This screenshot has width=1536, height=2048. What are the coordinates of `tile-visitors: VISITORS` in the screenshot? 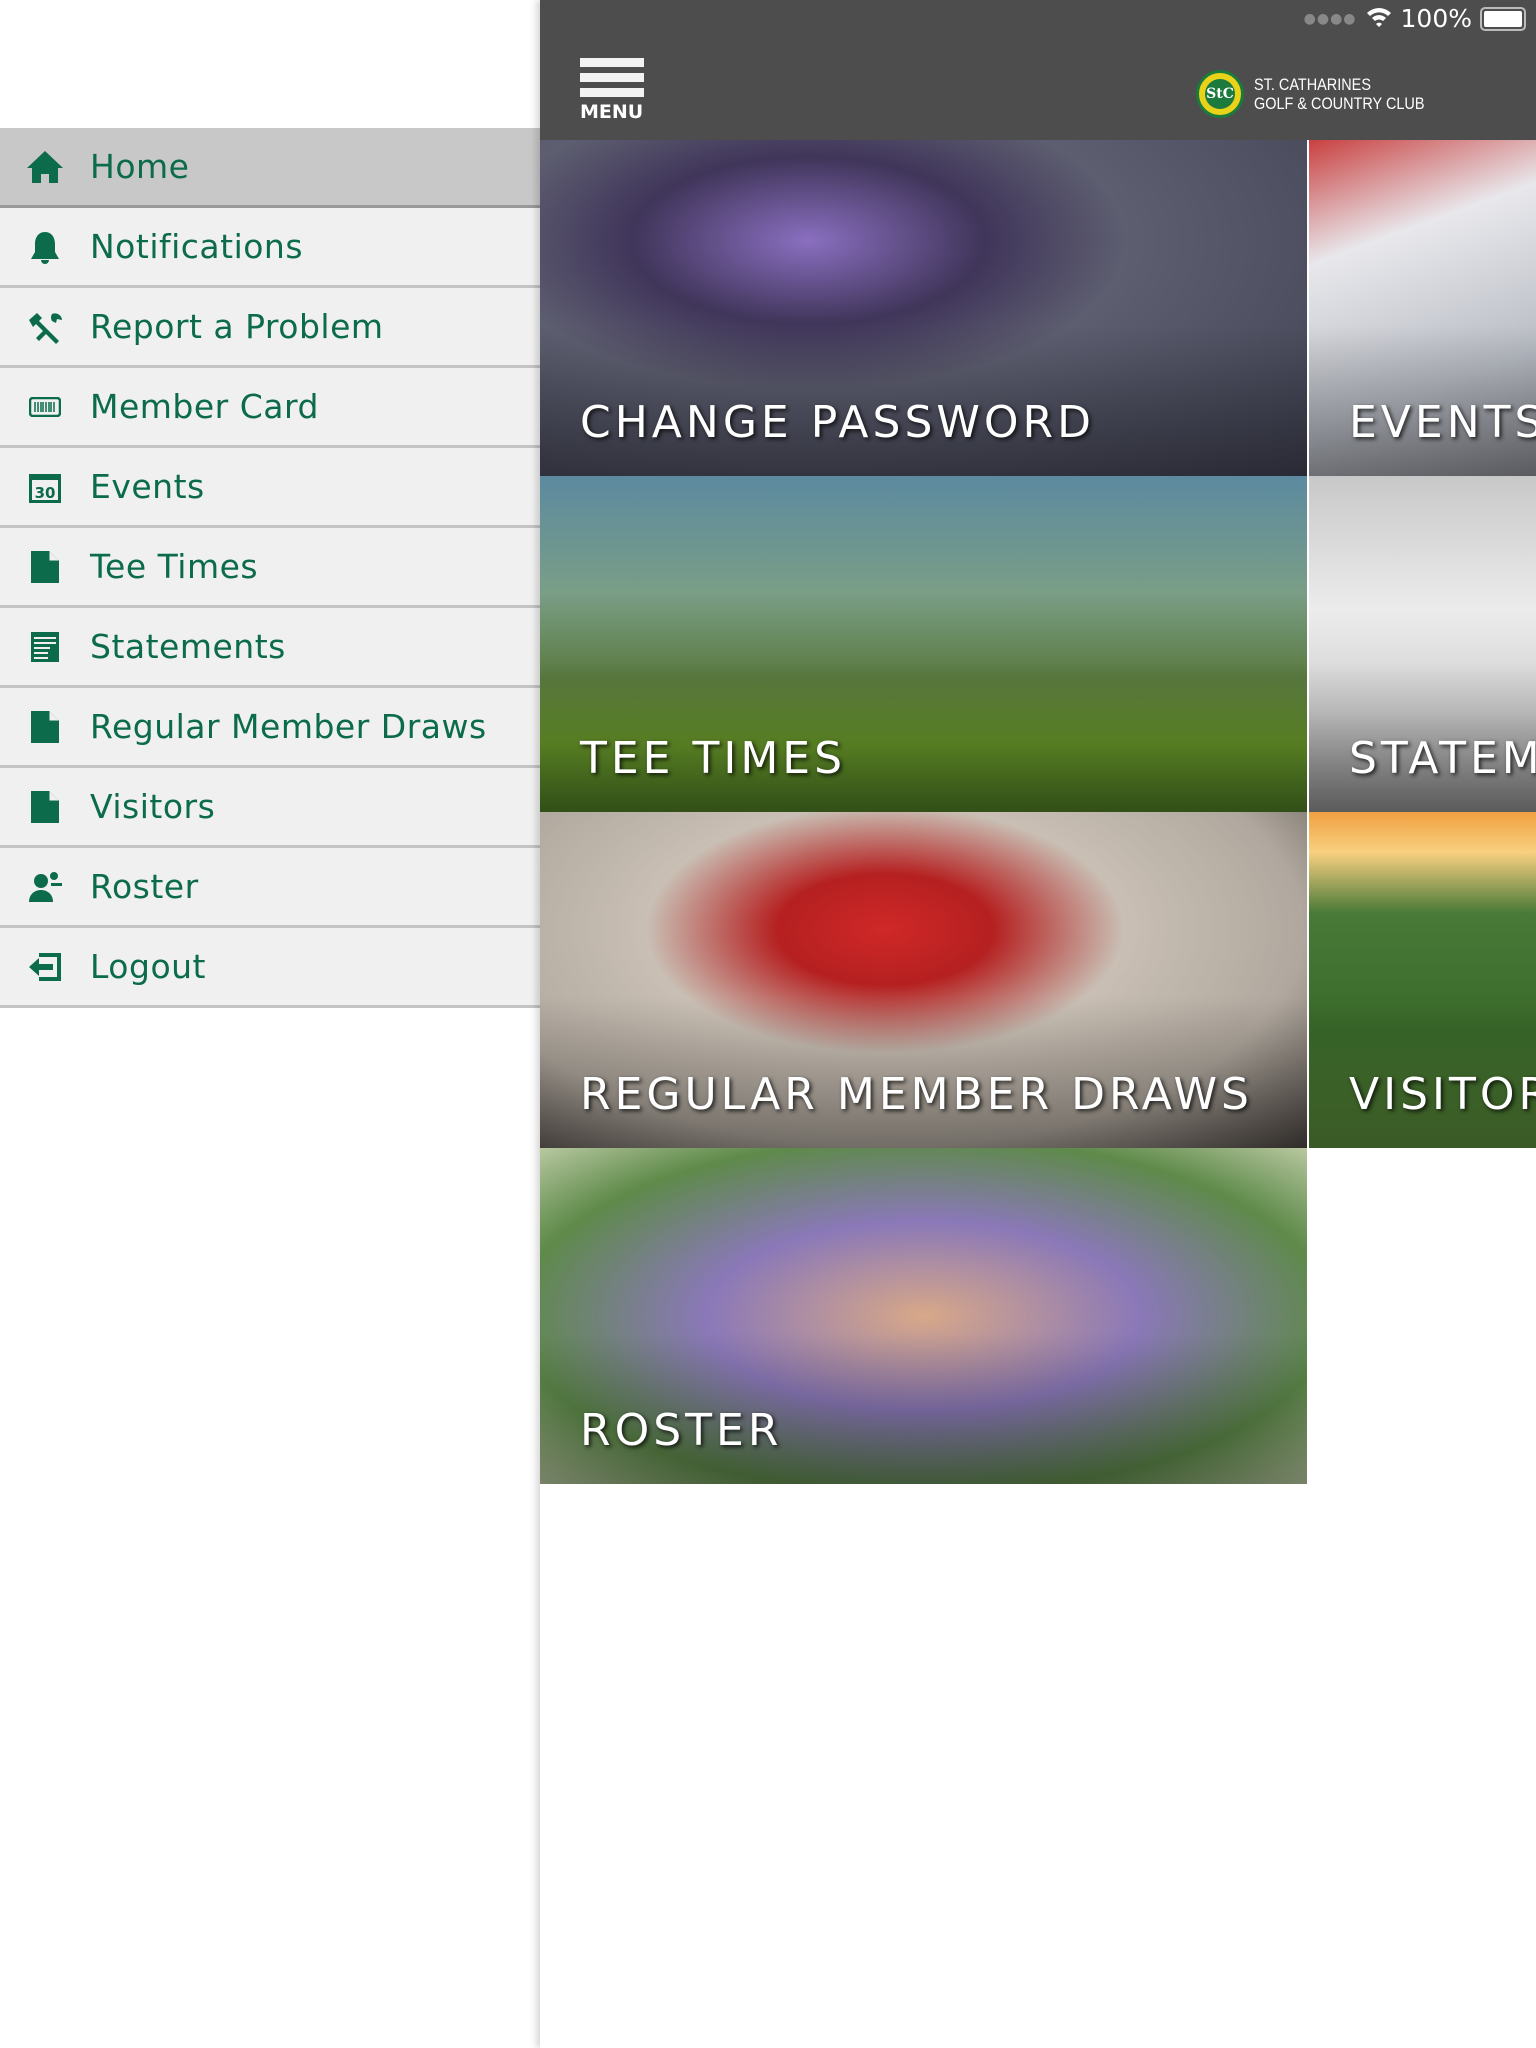 It's located at (1422, 980).